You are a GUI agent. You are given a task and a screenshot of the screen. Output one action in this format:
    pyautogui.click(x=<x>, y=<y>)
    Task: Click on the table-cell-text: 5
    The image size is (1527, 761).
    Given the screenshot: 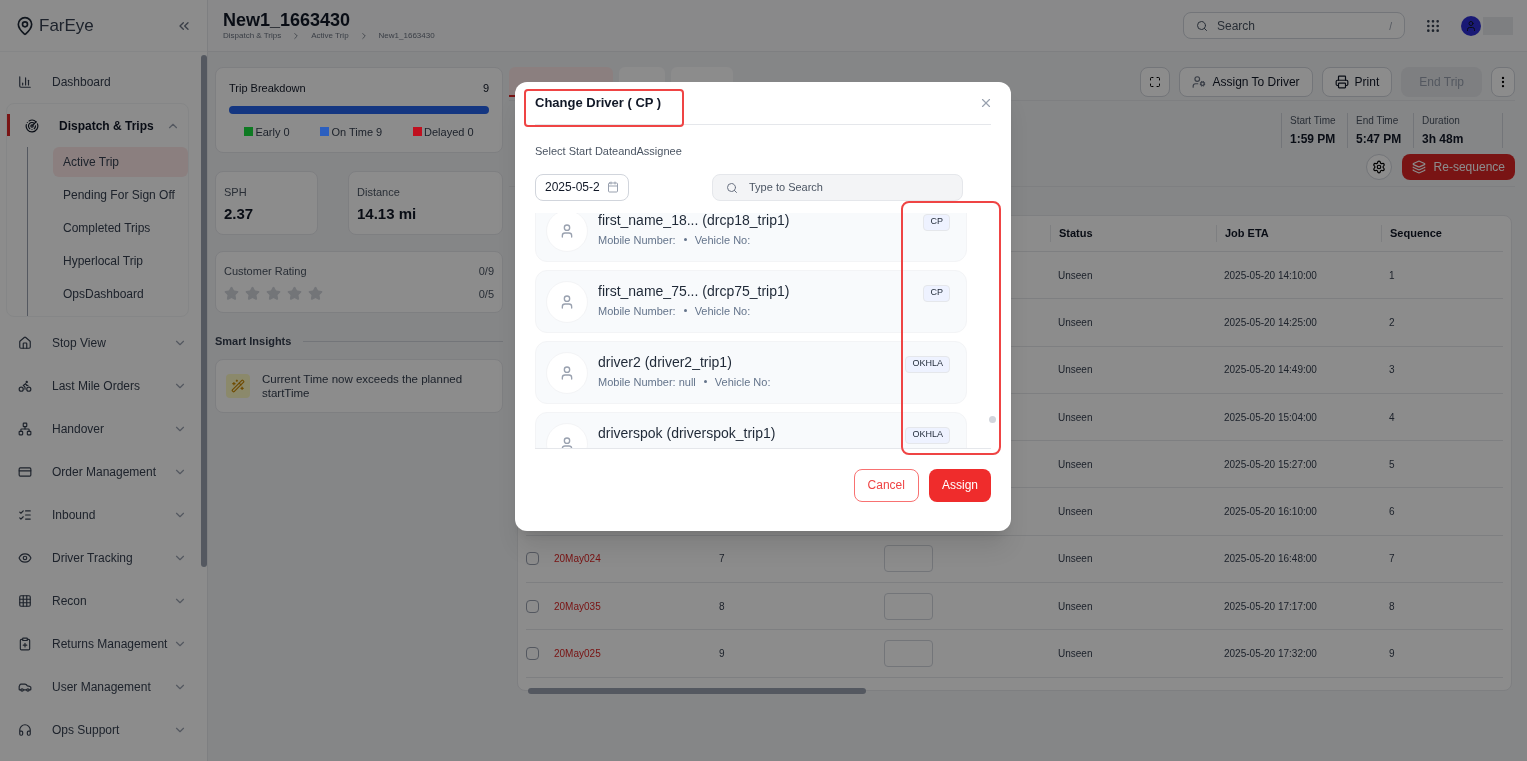 What is the action you would take?
    pyautogui.click(x=1392, y=464)
    